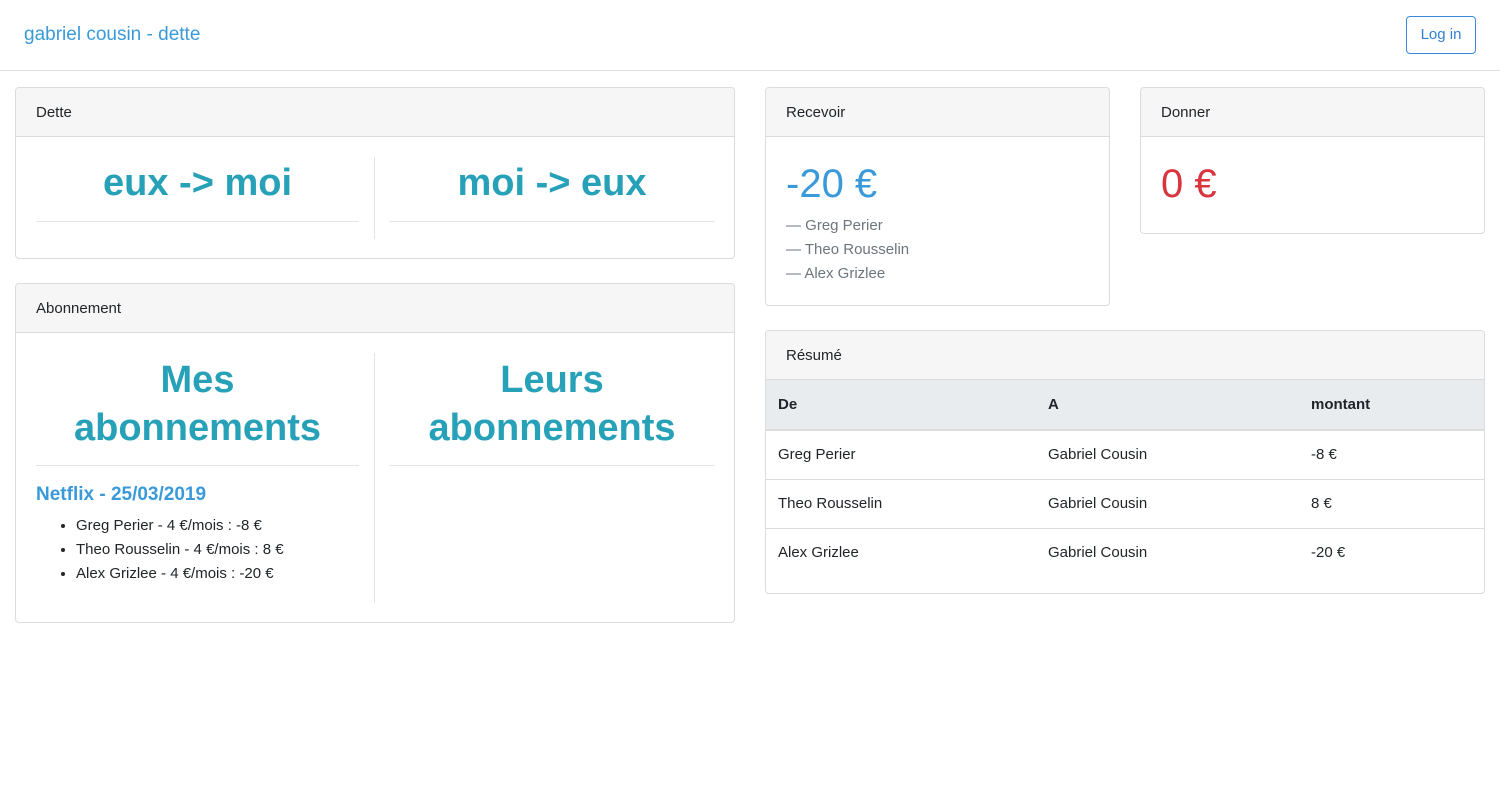 This screenshot has width=1500, height=800. I want to click on abonnement-right-col: Leurs abonnements, so click(552, 404).